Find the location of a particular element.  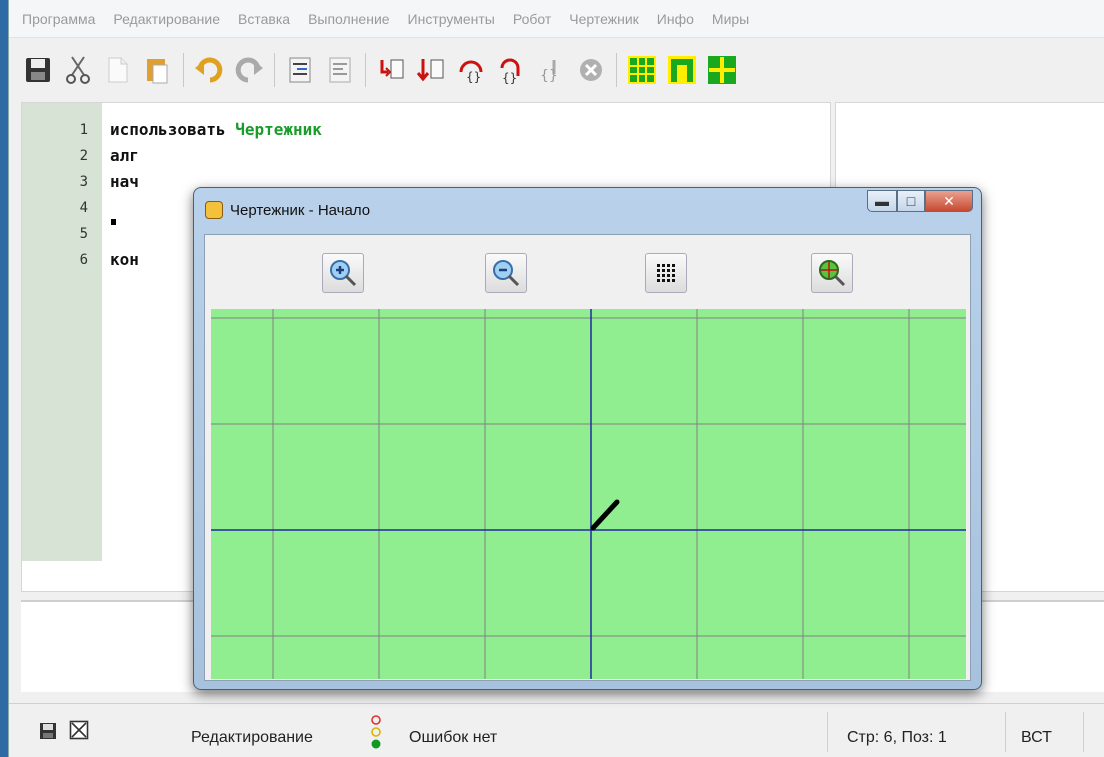

save-icon is located at coordinates (38, 70).